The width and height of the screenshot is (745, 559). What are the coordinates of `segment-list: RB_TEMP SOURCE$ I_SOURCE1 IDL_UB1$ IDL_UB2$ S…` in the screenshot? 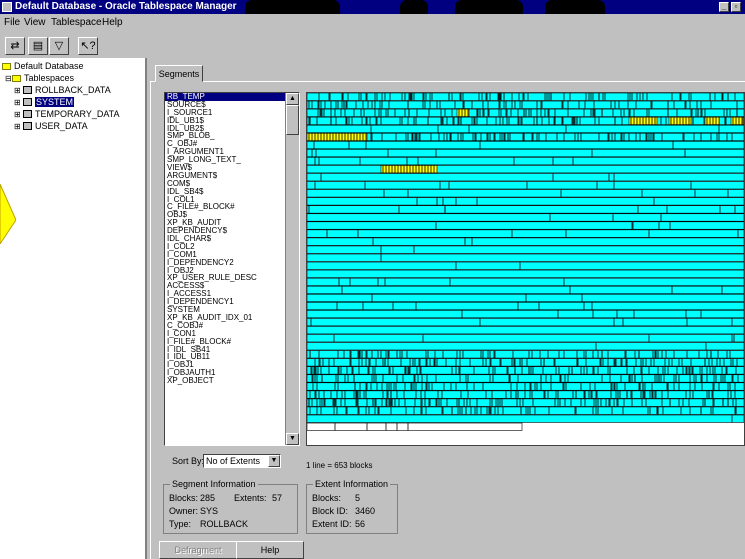 It's located at (232, 269).